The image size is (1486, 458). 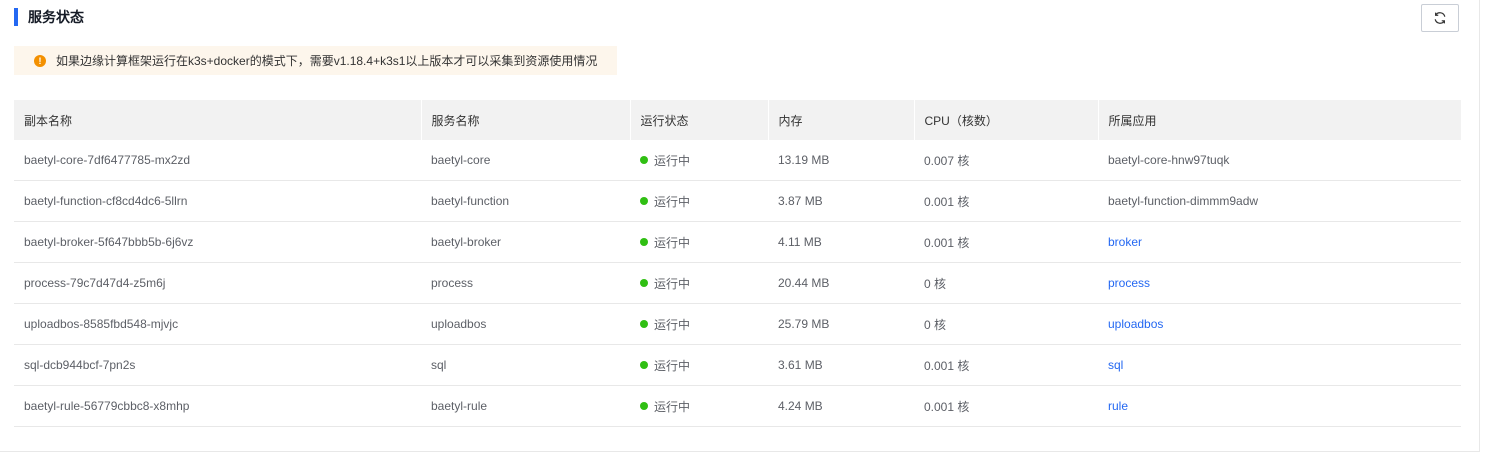 I want to click on cell-replica-name: sql-dcb944bcf-7pn2s, so click(x=217, y=365).